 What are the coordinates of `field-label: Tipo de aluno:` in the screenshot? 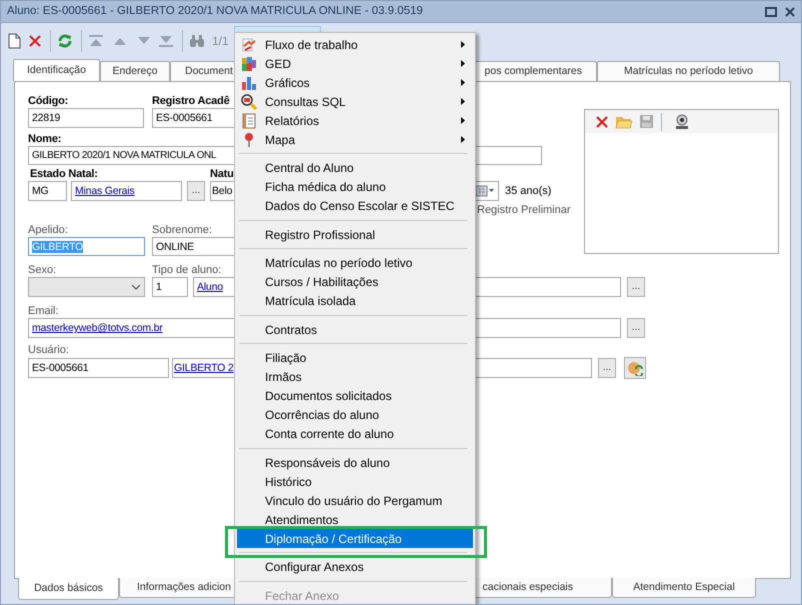 It's located at (187, 270).